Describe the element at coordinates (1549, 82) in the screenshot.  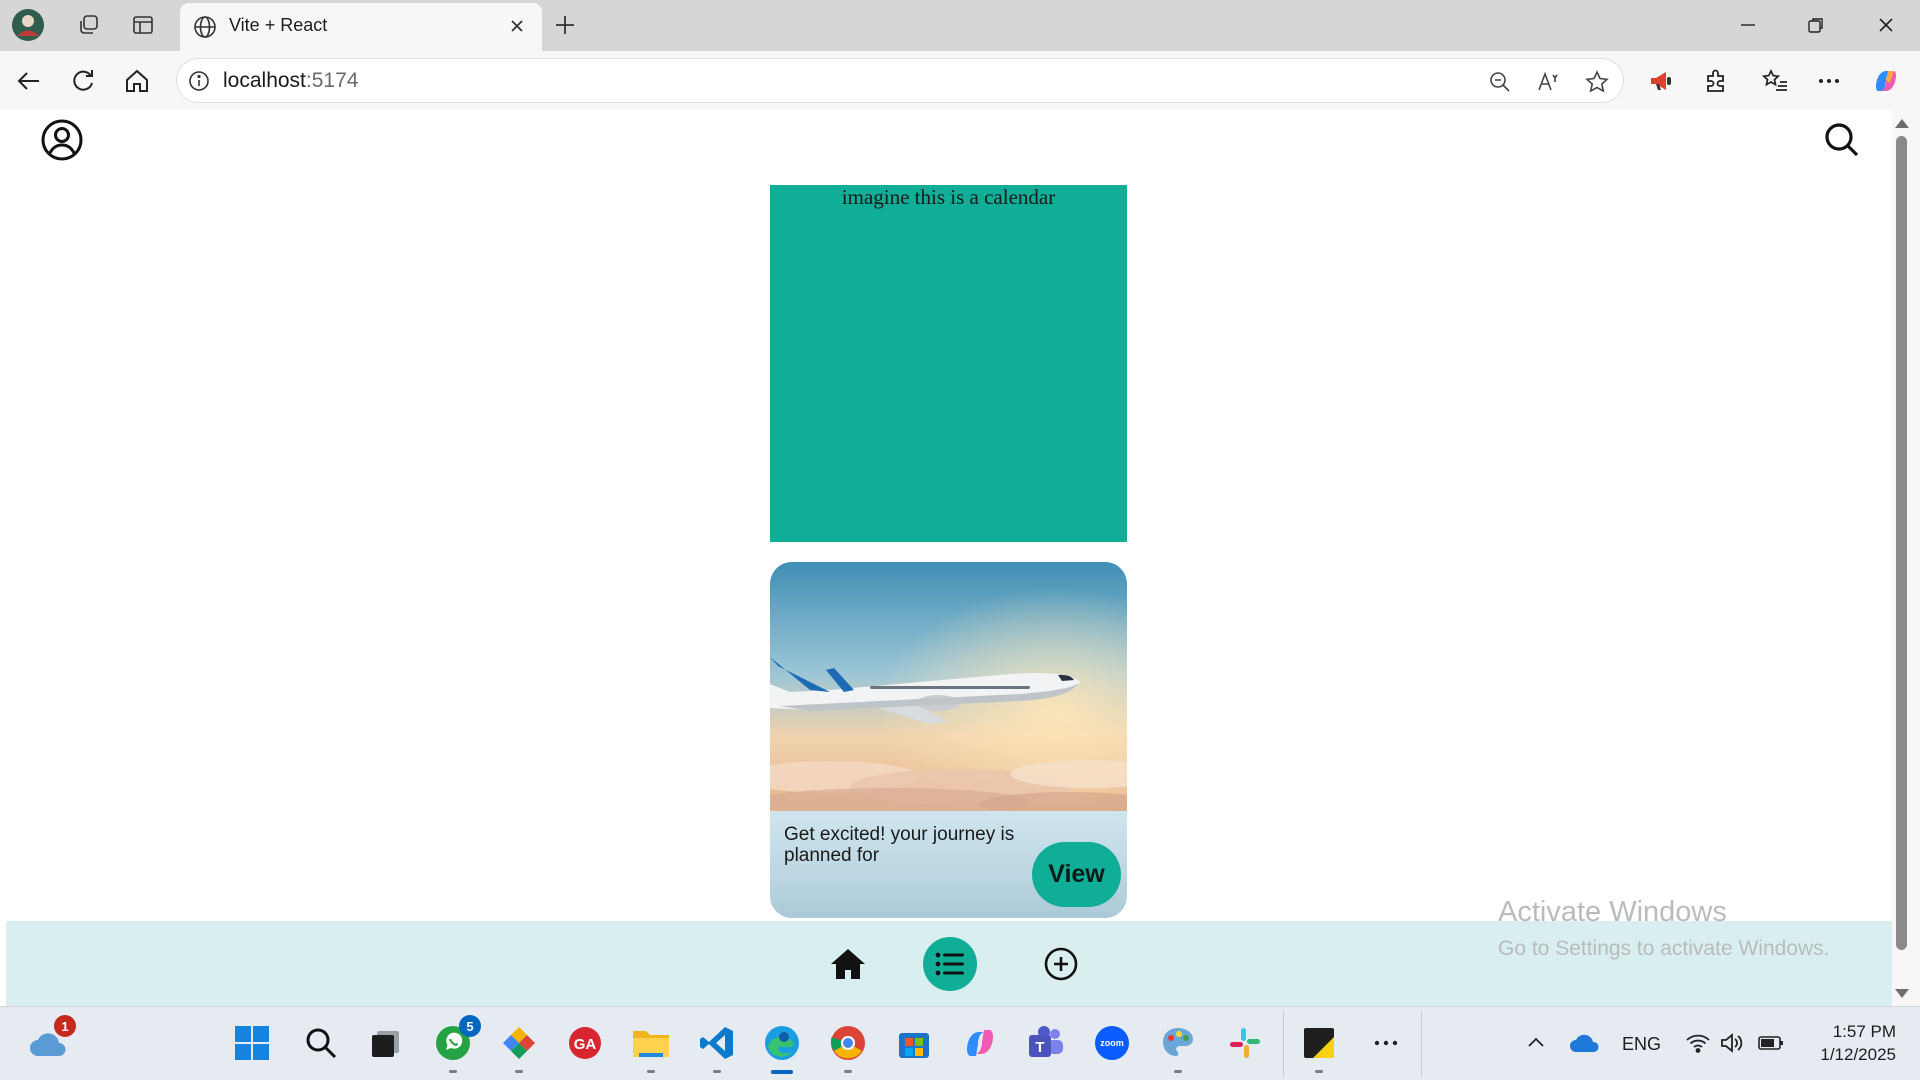
I see `read-aloud-icon` at that location.